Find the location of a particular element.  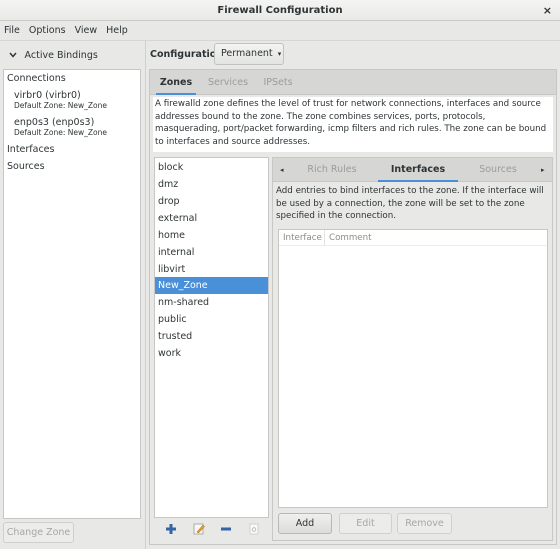

zone-item-selected: New_Zone is located at coordinates (211, 285).